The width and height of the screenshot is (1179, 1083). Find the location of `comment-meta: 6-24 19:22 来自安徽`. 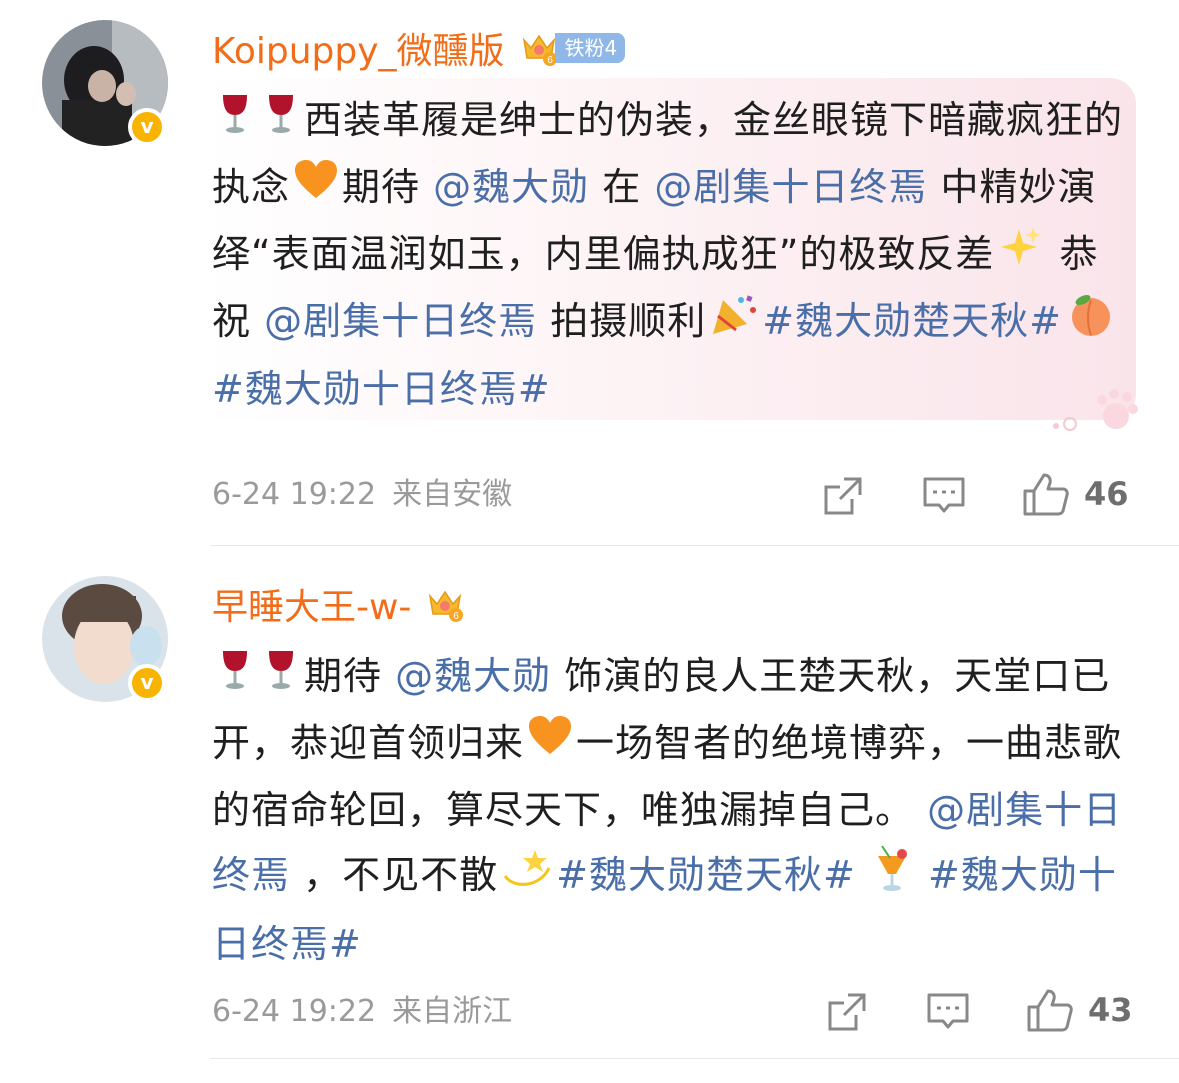

comment-meta: 6-24 19:22 来自安徽 is located at coordinates (362, 495).